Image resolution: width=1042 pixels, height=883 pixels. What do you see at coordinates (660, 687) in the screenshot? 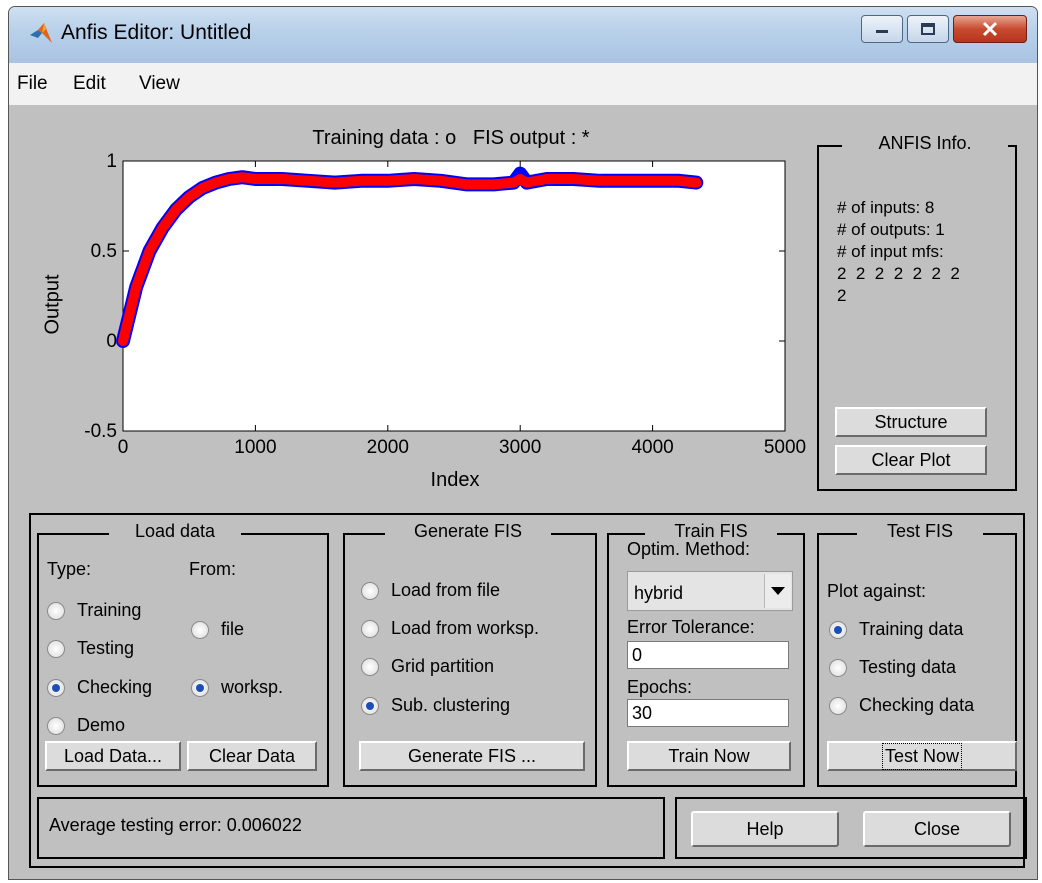
I see `epochs-label: Epochs:` at bounding box center [660, 687].